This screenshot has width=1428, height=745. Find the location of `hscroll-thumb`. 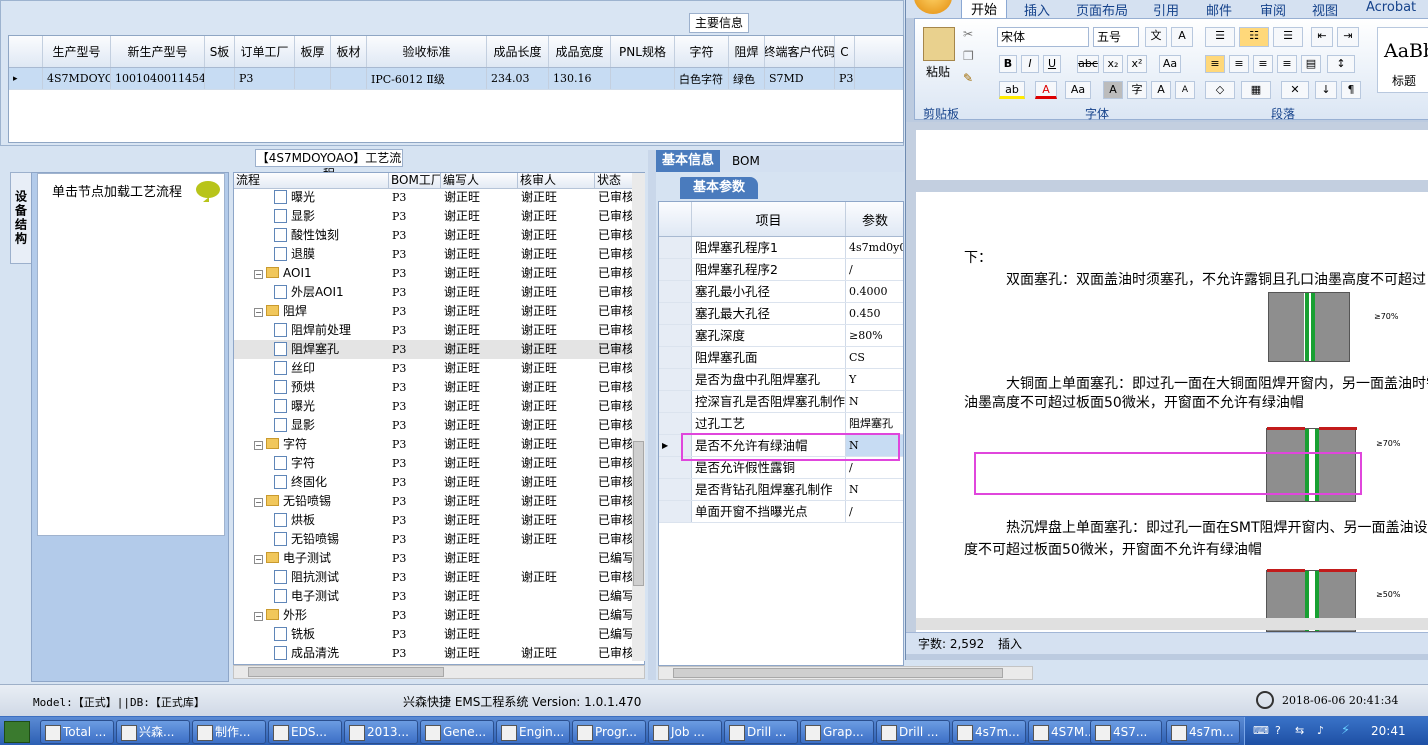

hscroll-thumb is located at coordinates (346, 672).